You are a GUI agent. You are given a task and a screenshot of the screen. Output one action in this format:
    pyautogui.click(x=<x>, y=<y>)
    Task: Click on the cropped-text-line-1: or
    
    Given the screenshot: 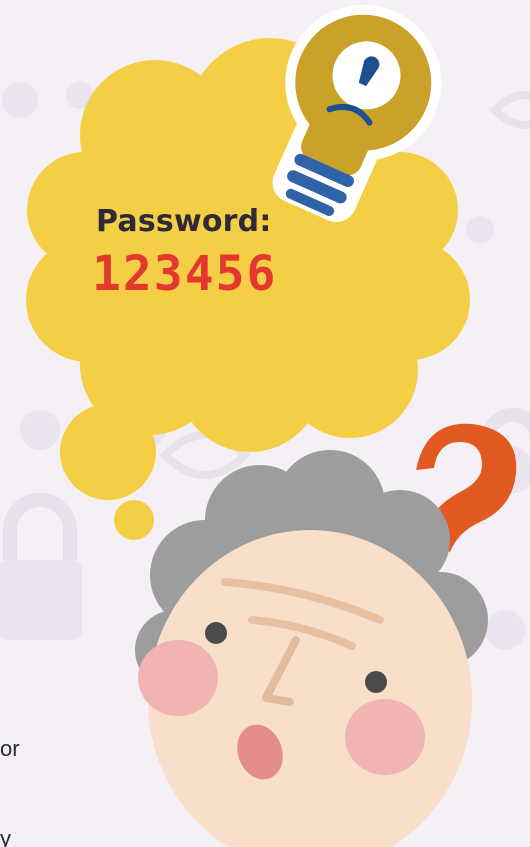 What is the action you would take?
    pyautogui.click(x=10, y=748)
    